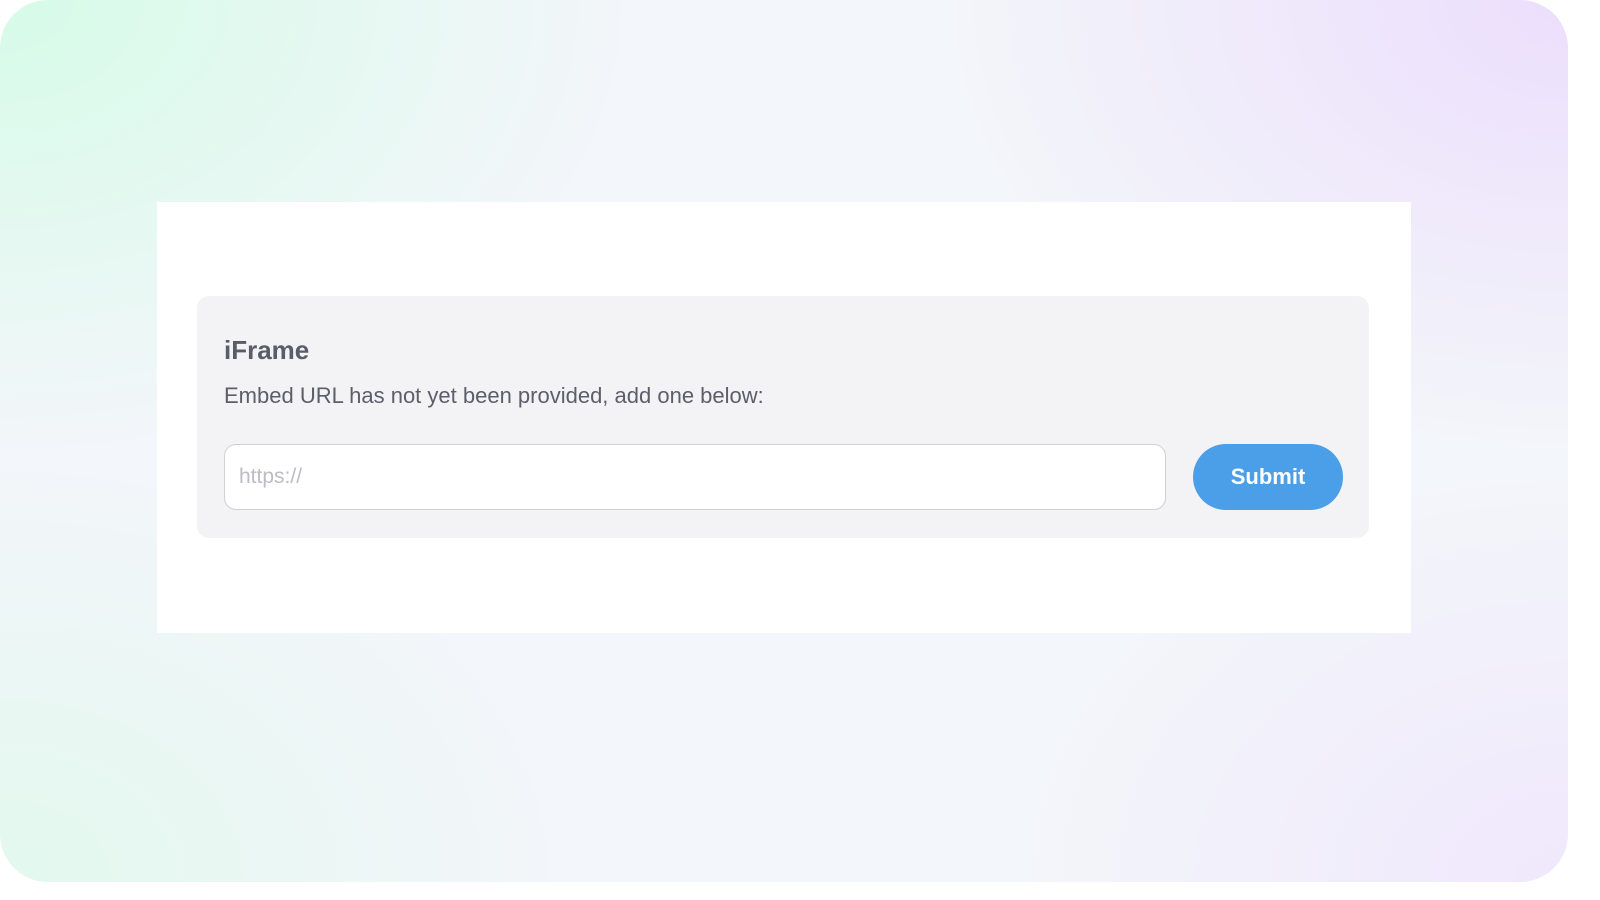 The width and height of the screenshot is (1600, 900). Describe the element at coordinates (267, 350) in the screenshot. I see `card-title: iFrame` at that location.